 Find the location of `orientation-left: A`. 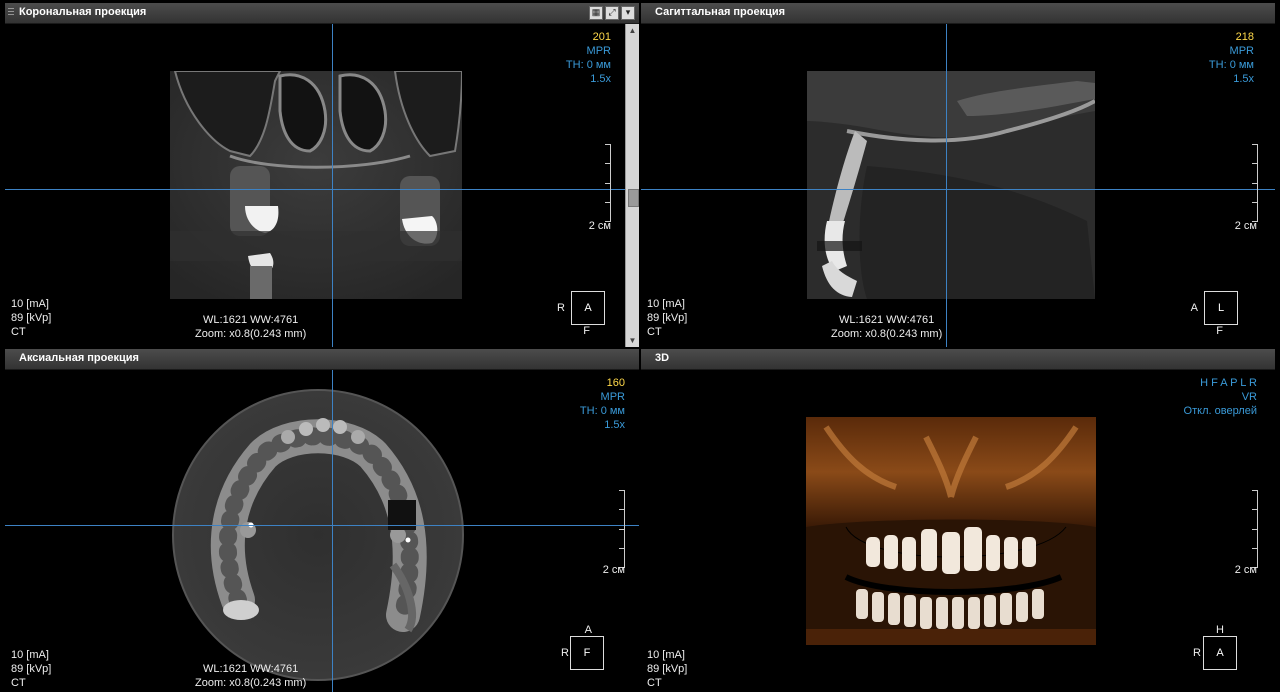

orientation-left: A is located at coordinates (1194, 308).